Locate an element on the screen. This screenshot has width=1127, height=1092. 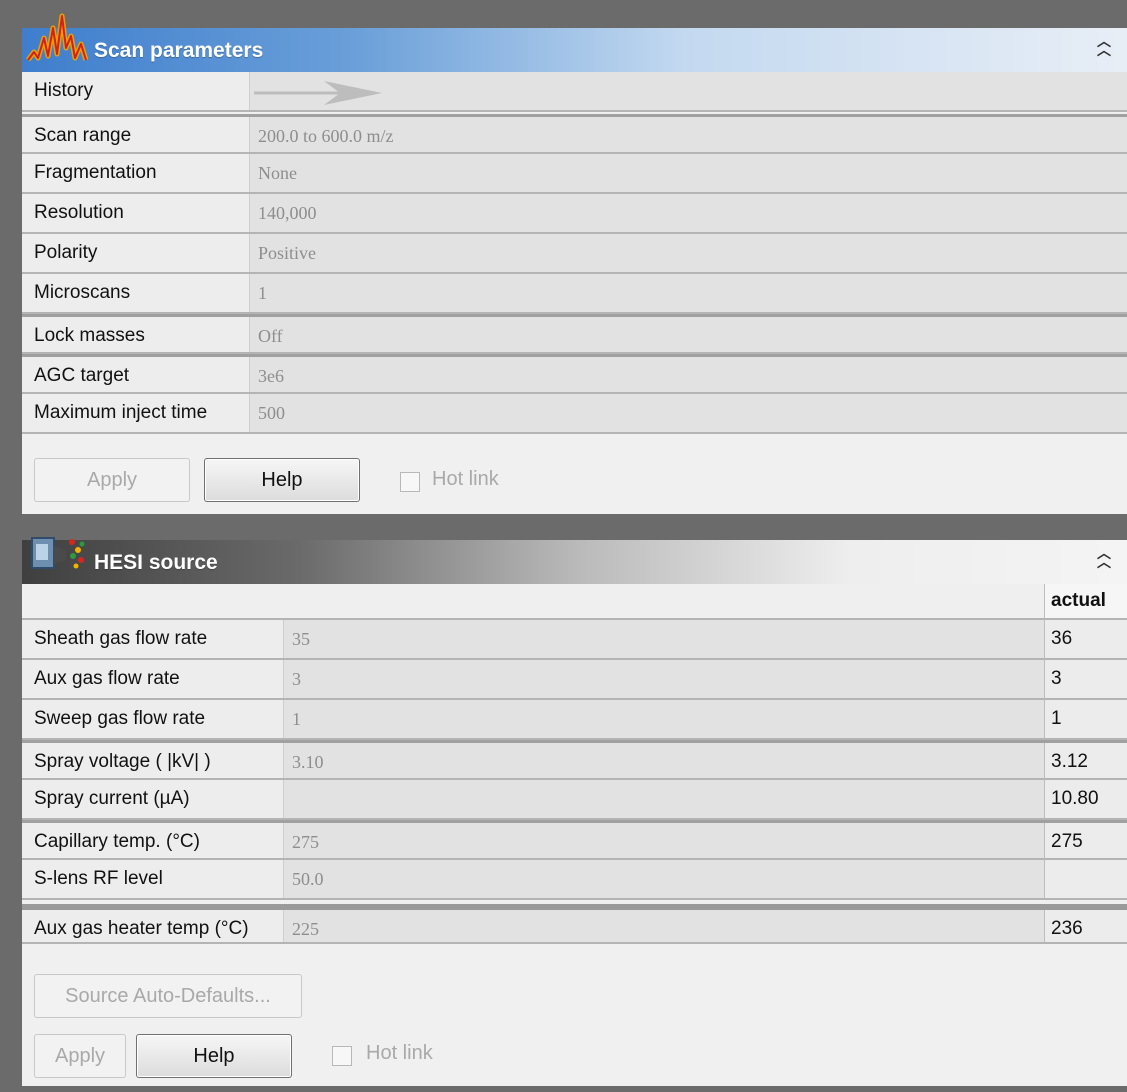
hesi-param-row: Spray current (µA) 10.80 is located at coordinates (574, 800).